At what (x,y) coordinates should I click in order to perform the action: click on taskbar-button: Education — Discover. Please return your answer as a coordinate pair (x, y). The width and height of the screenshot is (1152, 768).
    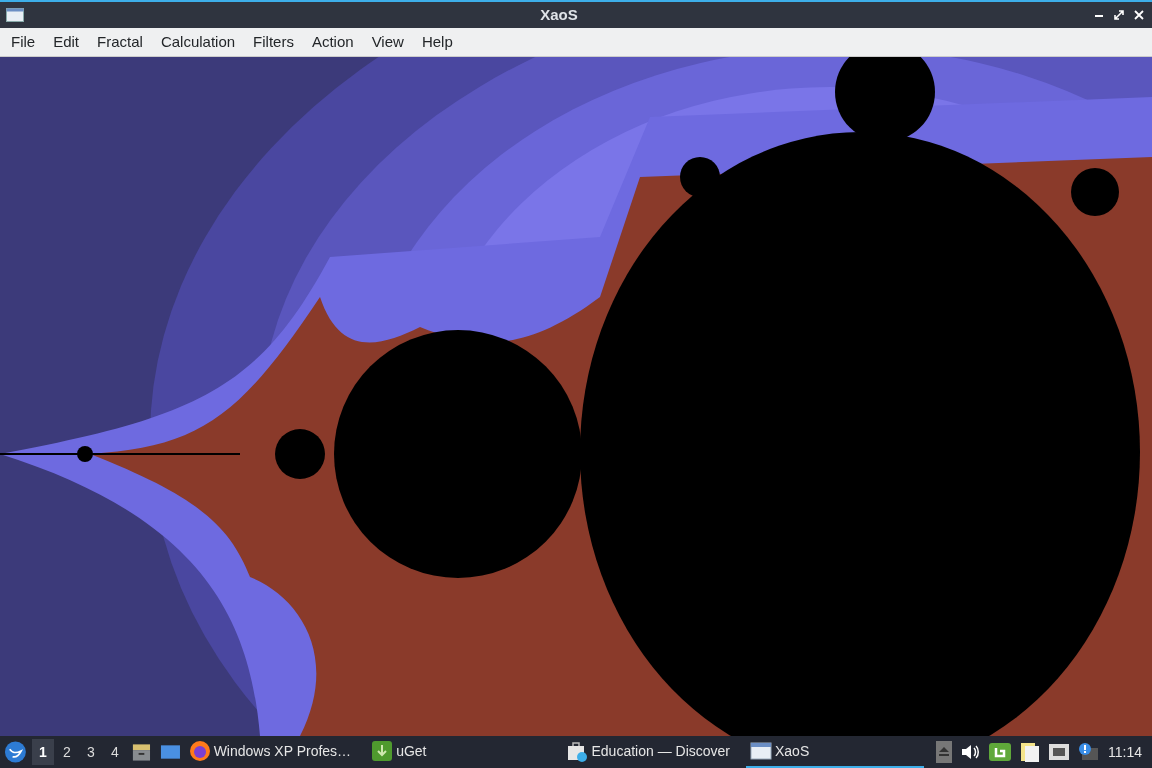
    Looking at the image, I should click on (648, 752).